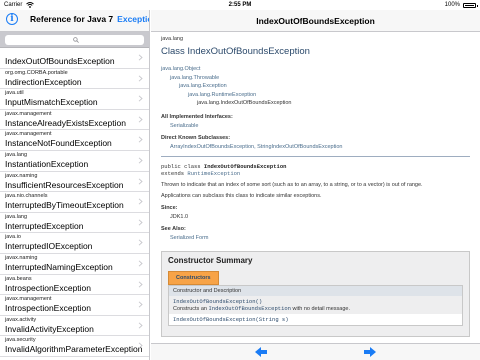 The width and height of the screenshot is (480, 360). Describe the element at coordinates (240, 5) in the screenshot. I see `clock: 2:55 PM` at that location.